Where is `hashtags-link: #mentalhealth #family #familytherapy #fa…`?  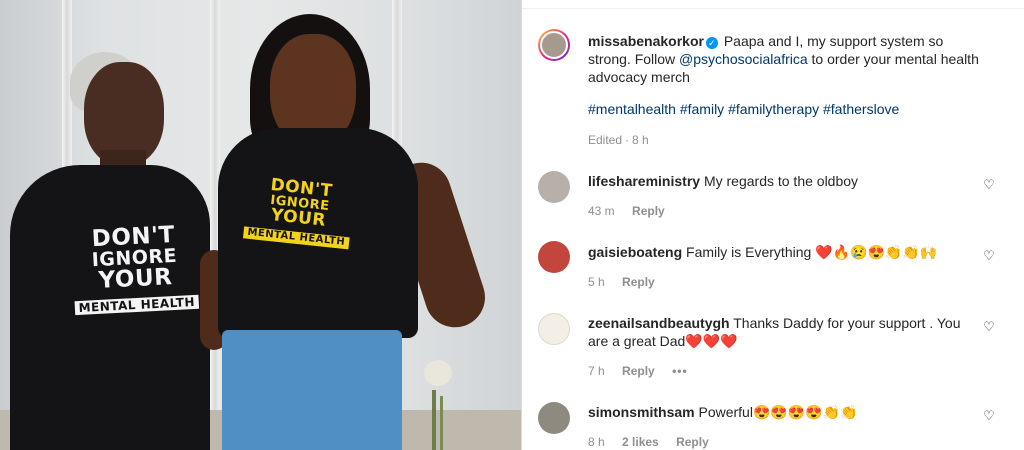 hashtags-link: #mentalhealth #family #familytherapy #fa… is located at coordinates (743, 109).